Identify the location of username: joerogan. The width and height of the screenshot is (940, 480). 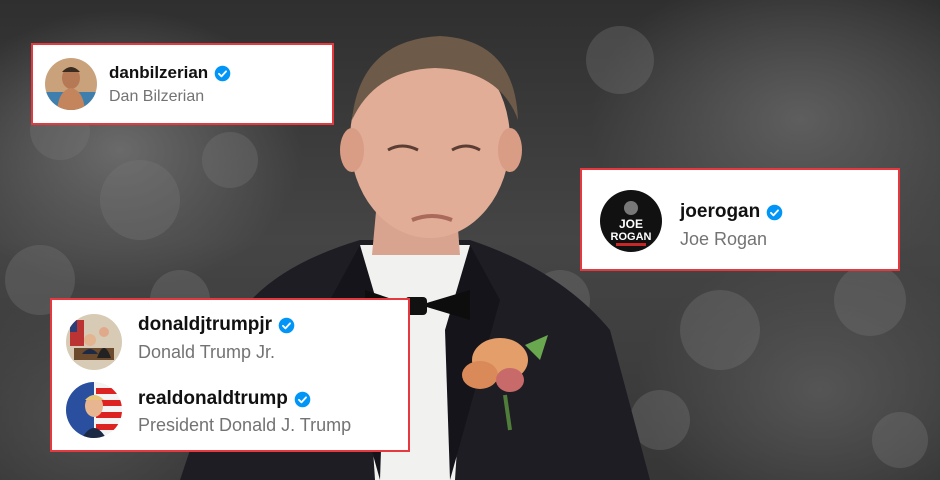
(720, 212).